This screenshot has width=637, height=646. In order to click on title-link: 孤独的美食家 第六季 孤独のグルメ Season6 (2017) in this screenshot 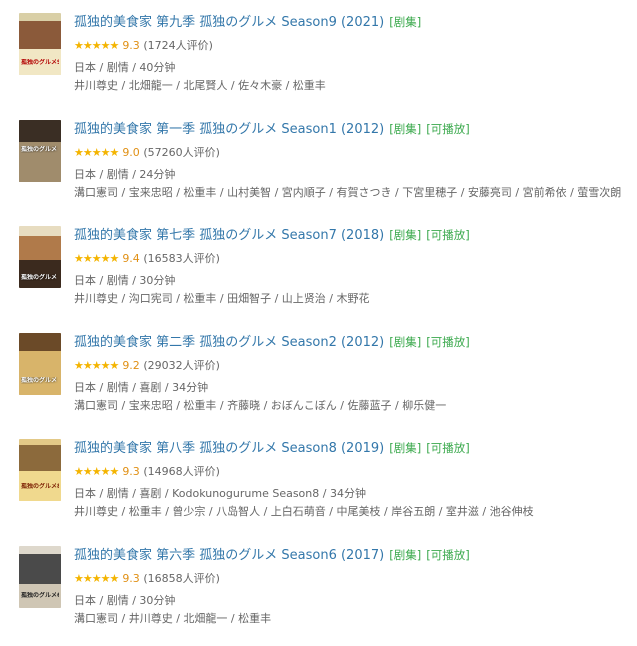, I will do `click(229, 555)`.